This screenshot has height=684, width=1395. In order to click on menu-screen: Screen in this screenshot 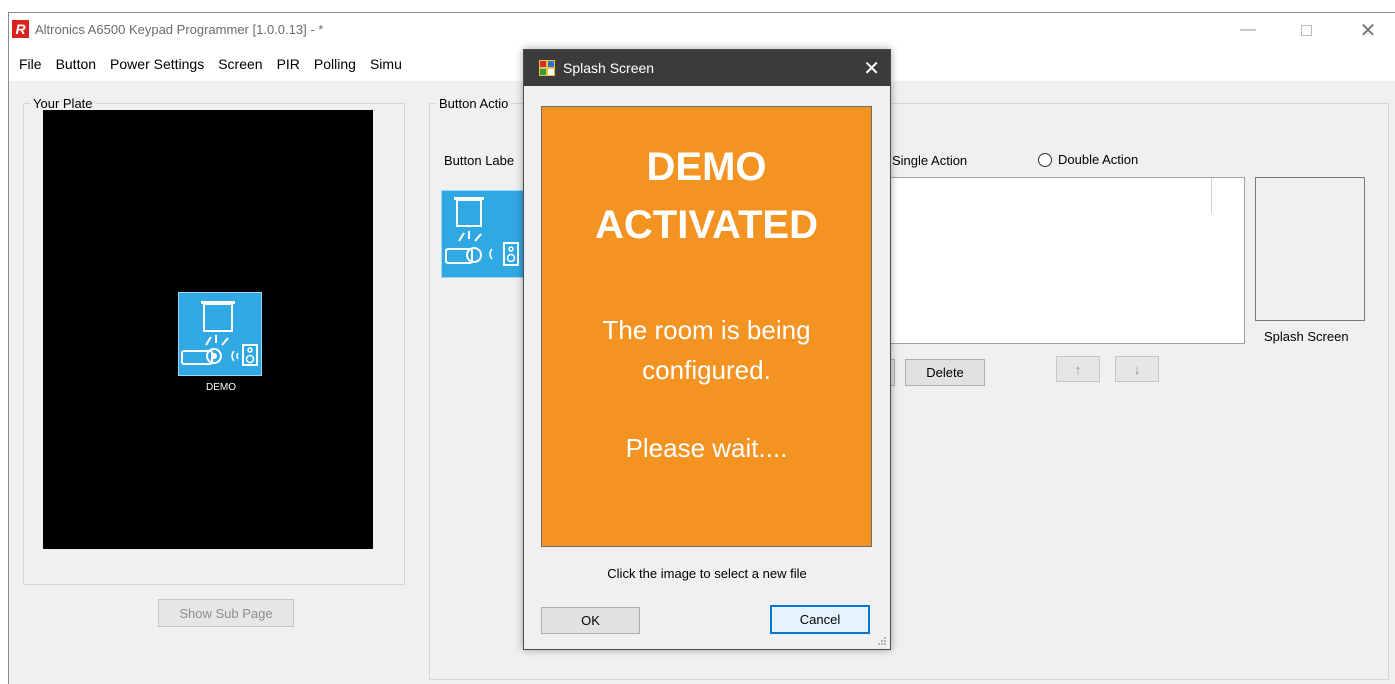, I will do `click(240, 64)`.